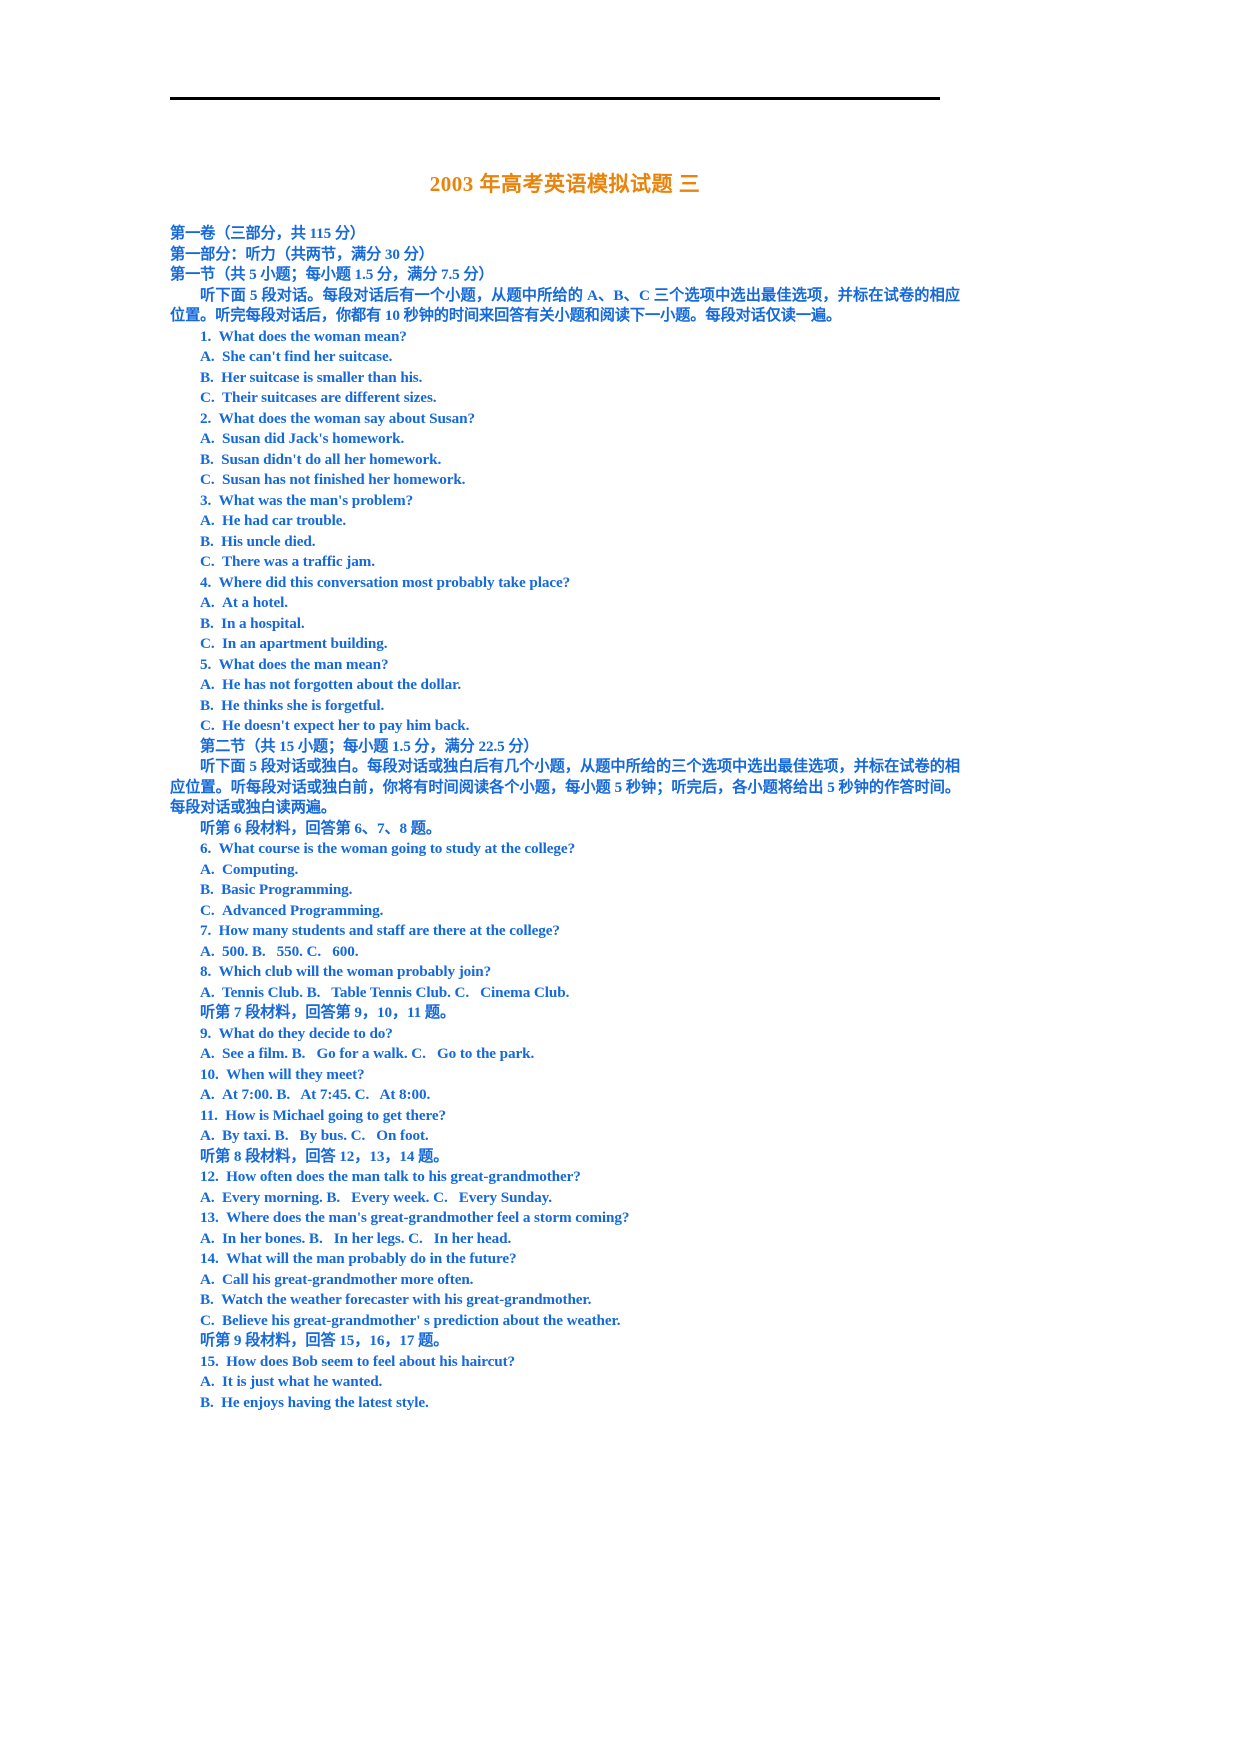  Describe the element at coordinates (325, 1402) in the screenshot. I see `option-text: He enjoys having the latest style.` at that location.